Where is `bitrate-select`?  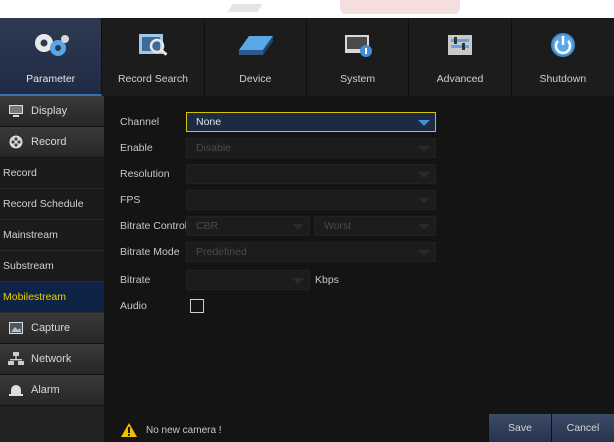
bitrate-select is located at coordinates (248, 280).